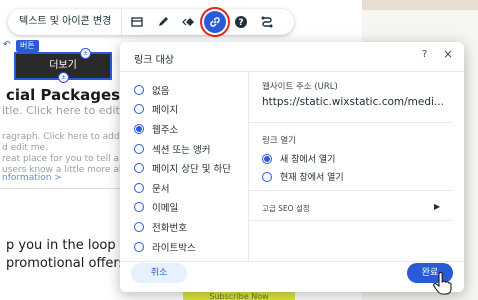  I want to click on link-type-option: 페이지 상단 및 하단, so click(182, 168).